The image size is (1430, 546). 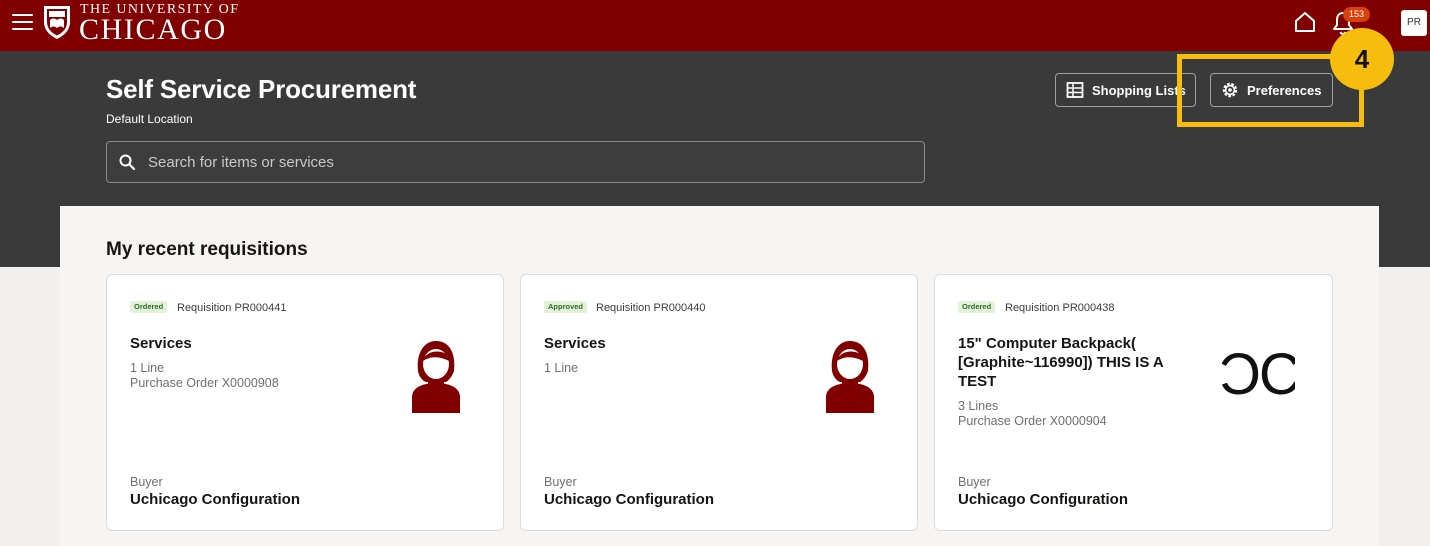 I want to click on requisition-number: Requisition PR000440, so click(x=651, y=308).